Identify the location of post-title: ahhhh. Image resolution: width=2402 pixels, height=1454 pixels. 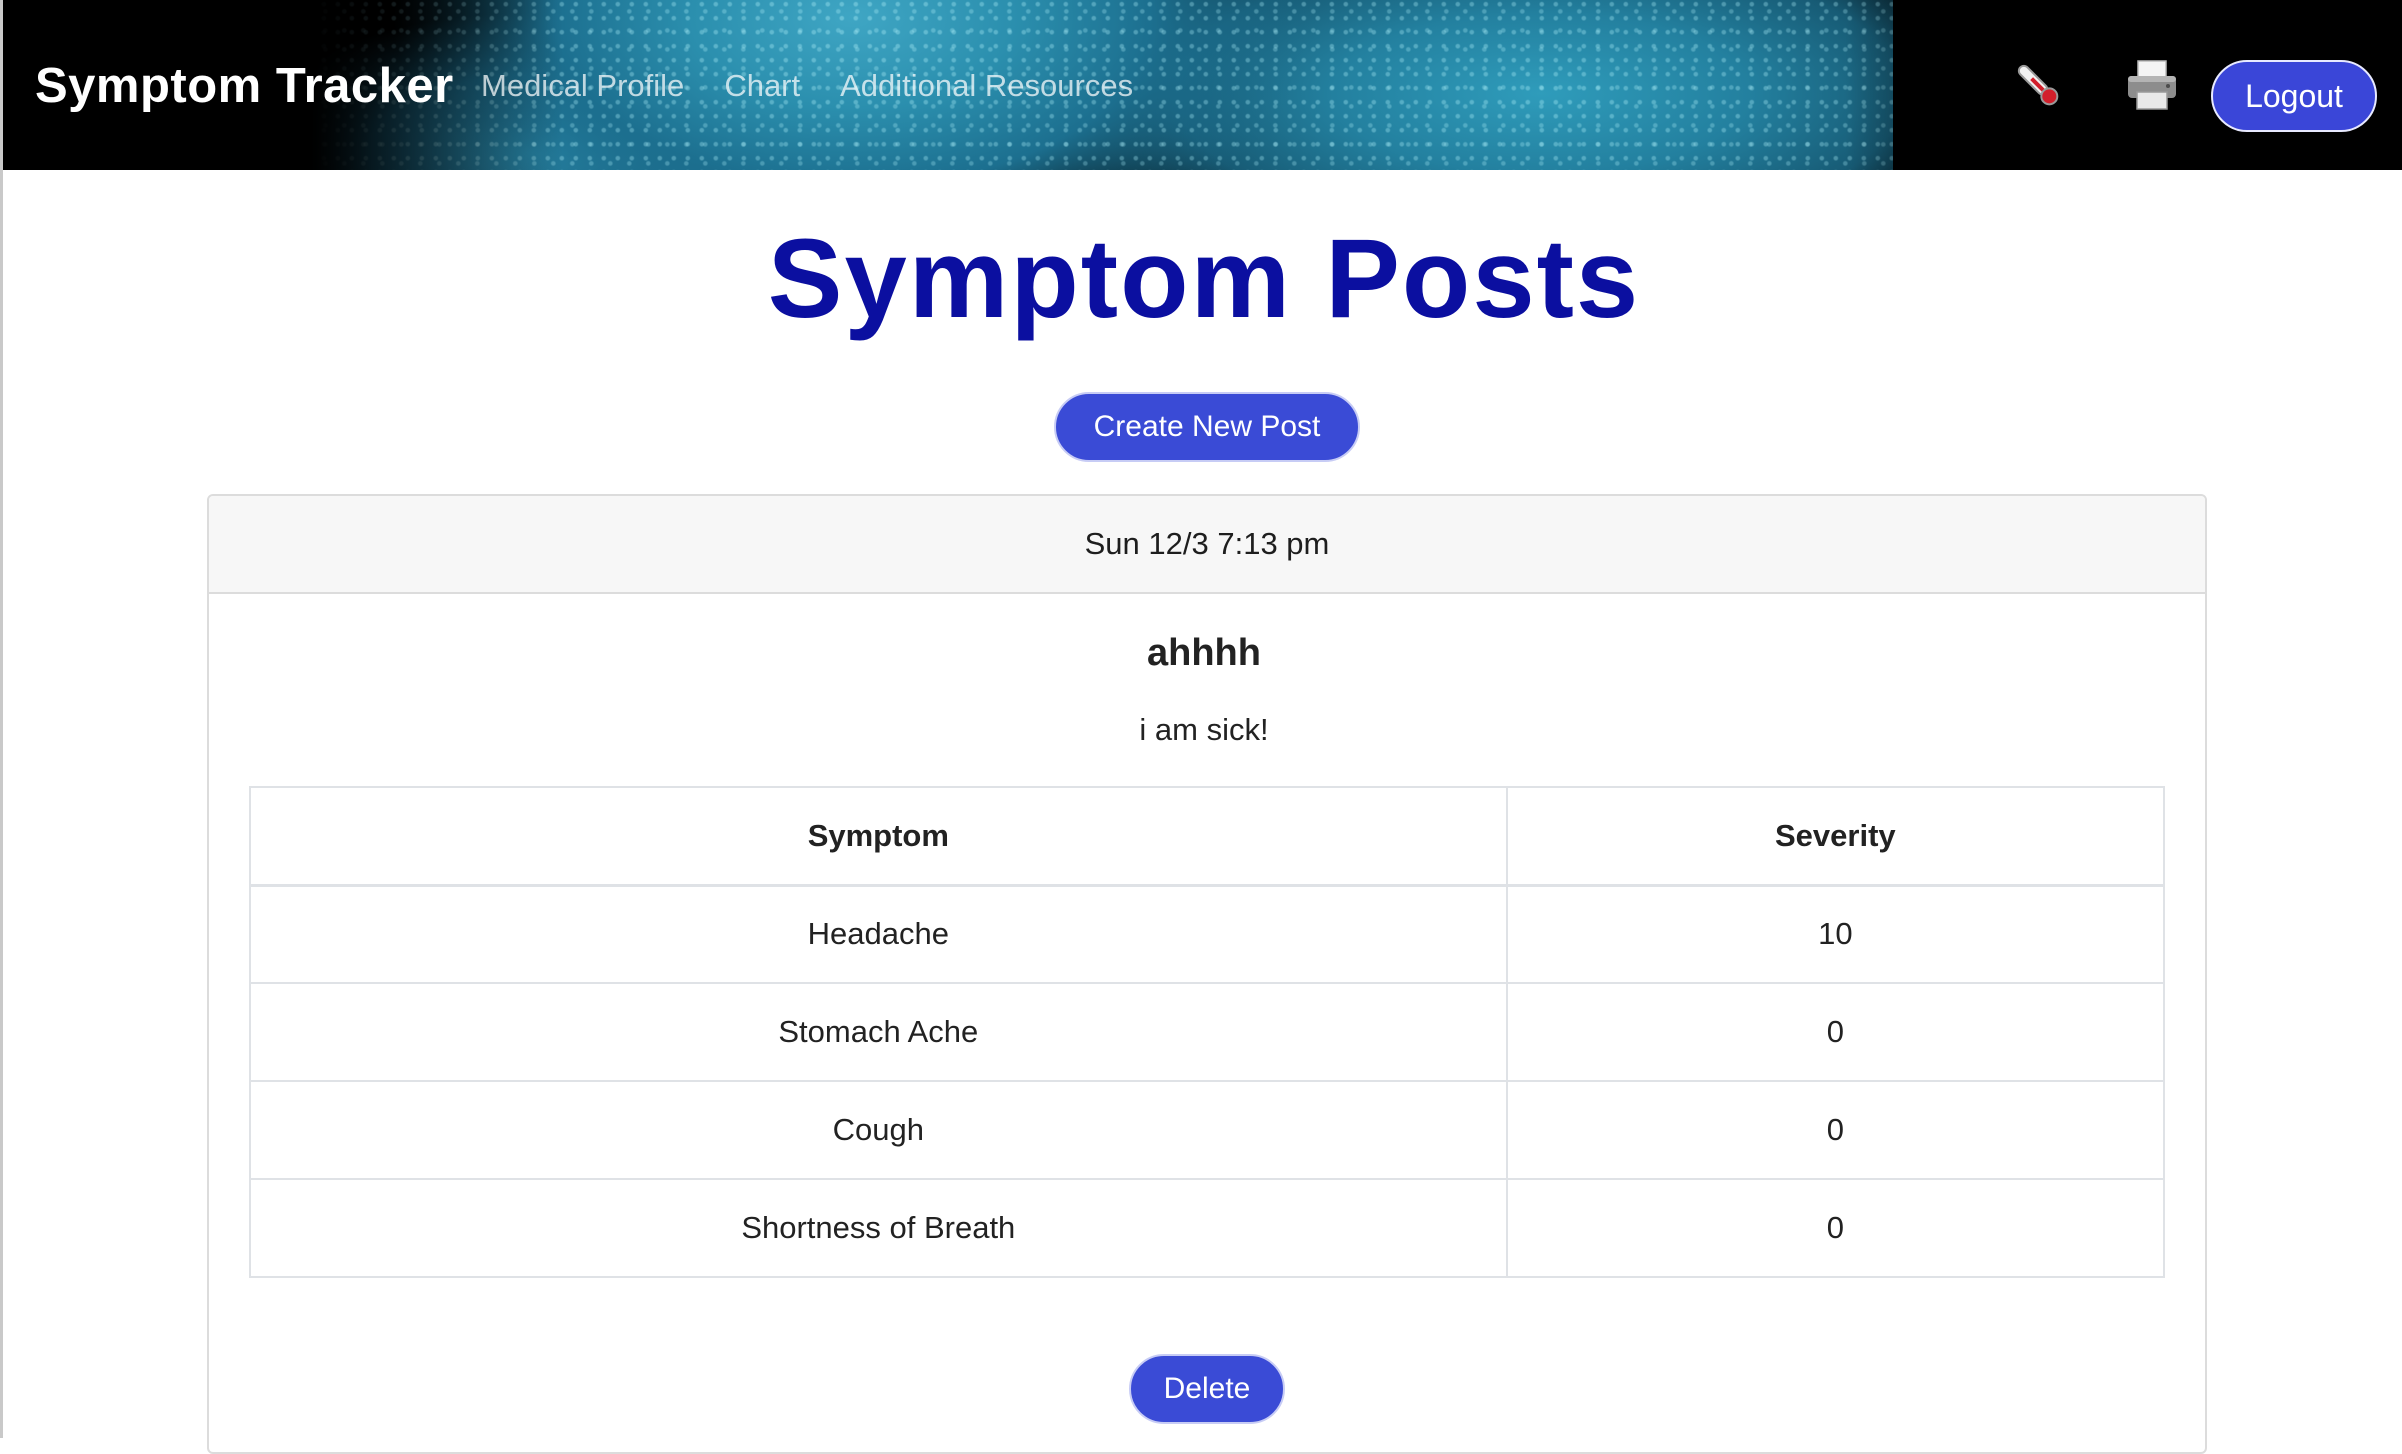
(1204, 653).